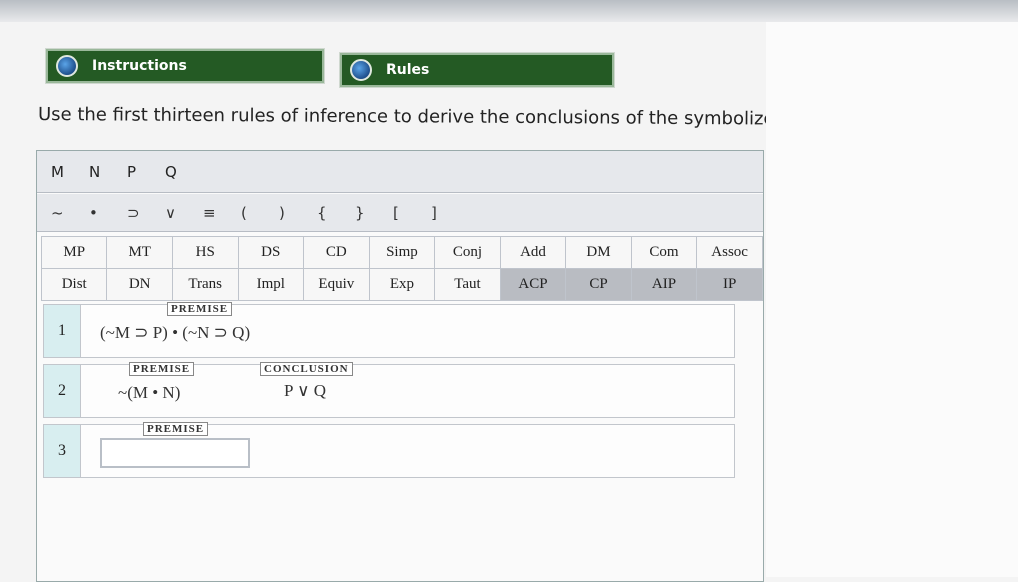 This screenshot has width=1018, height=582. What do you see at coordinates (412, 213) in the screenshot?
I see `left-bracket-button: [` at bounding box center [412, 213].